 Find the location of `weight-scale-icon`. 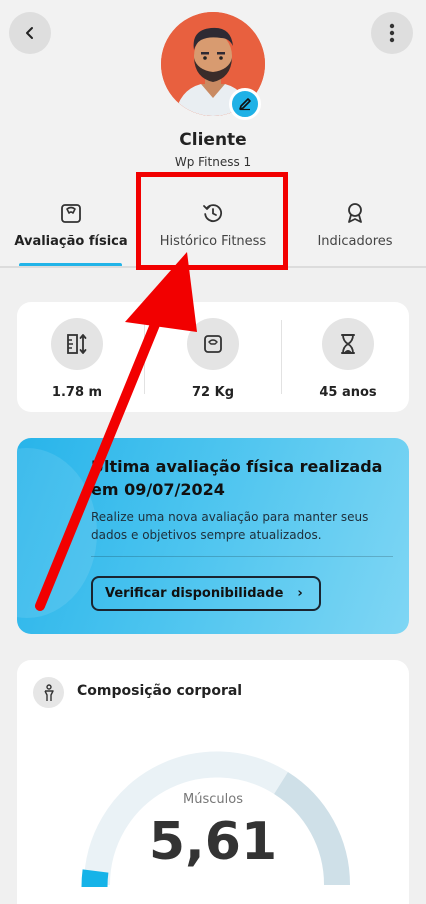

weight-scale-icon is located at coordinates (213, 344).